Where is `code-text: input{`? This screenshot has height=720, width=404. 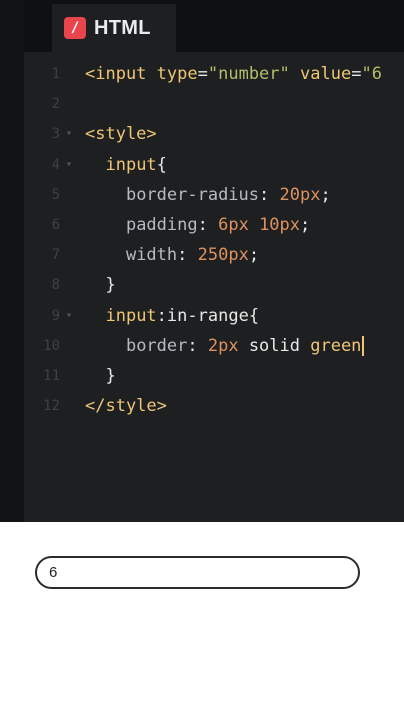 code-text: input{ is located at coordinates (126, 165).